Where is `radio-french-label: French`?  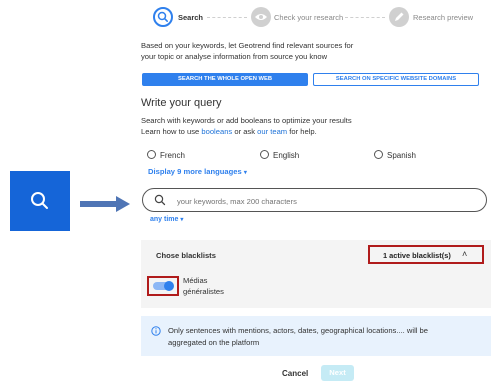
radio-french-label: French is located at coordinates (172, 155).